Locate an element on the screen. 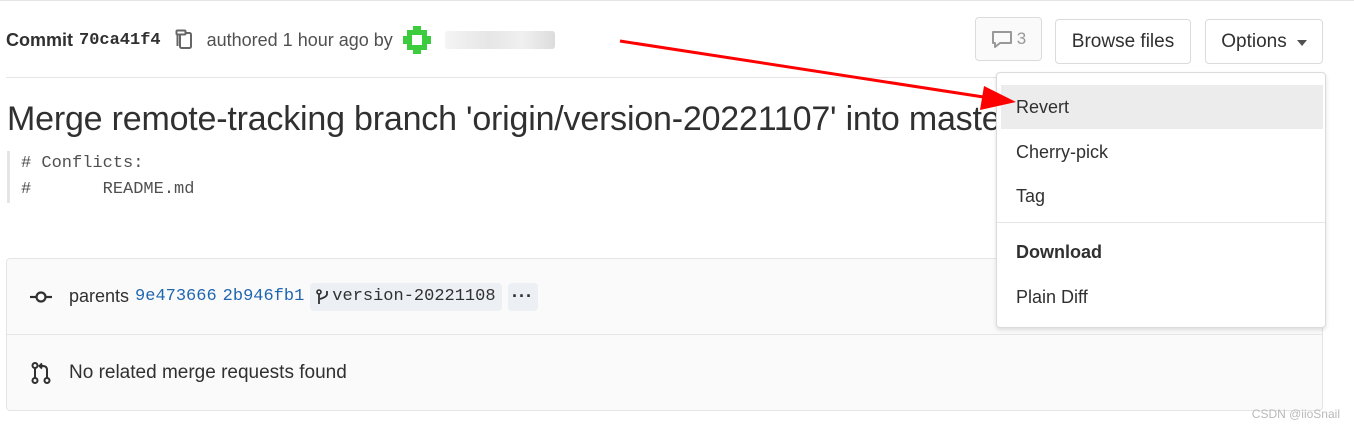 This screenshot has width=1354, height=427. copy-icon is located at coordinates (184, 40).